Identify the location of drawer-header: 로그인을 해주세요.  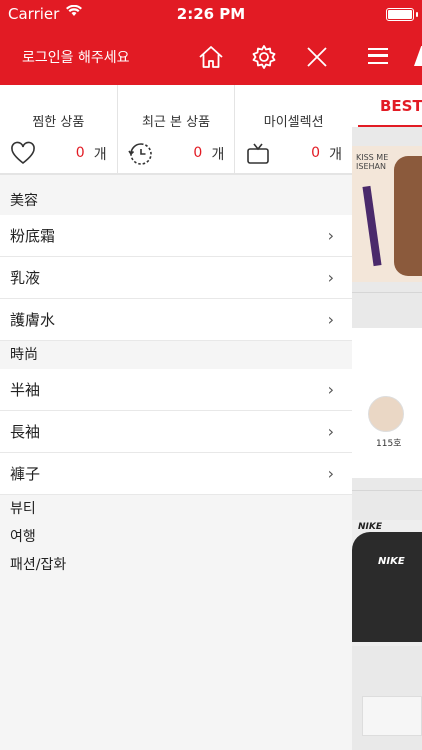
(176, 56).